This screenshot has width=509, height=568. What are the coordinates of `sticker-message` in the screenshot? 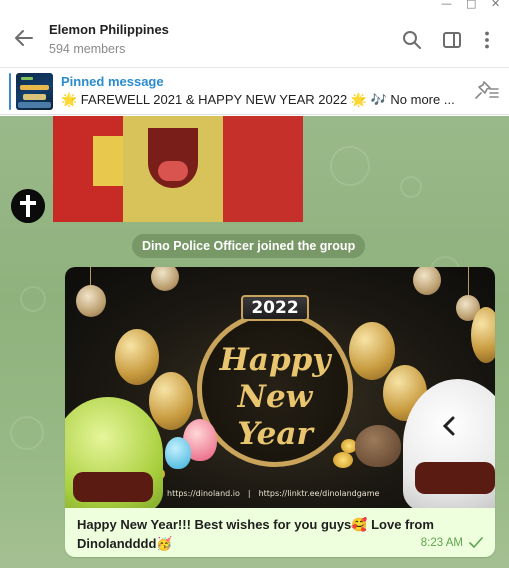 It's located at (178, 169).